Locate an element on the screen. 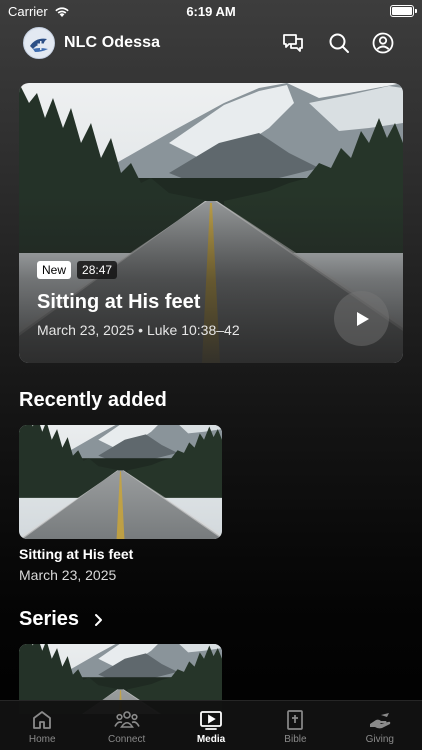 The image size is (422, 750). status-bar: Carrier 6:19 AM is located at coordinates (211, 12).